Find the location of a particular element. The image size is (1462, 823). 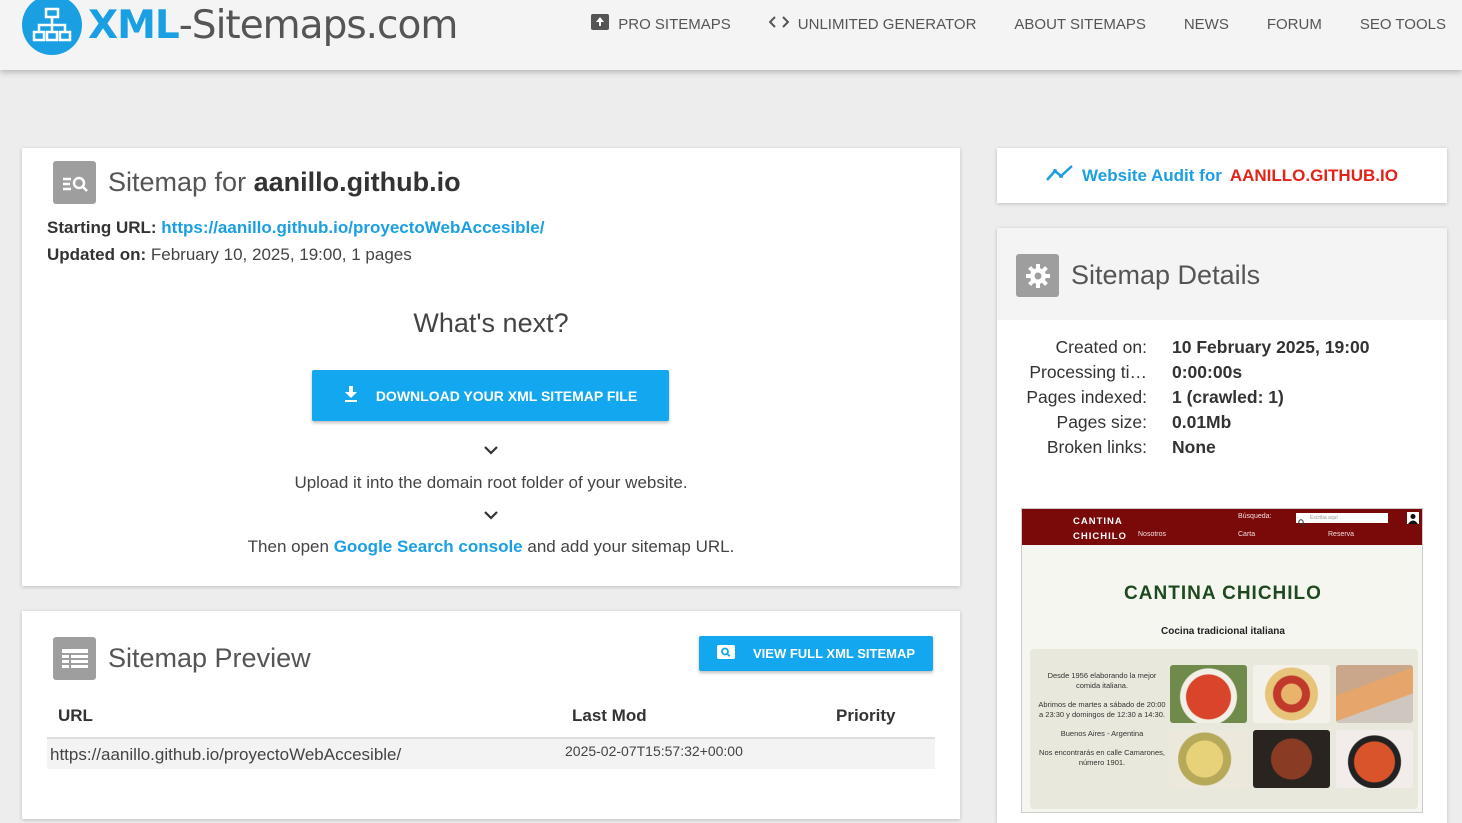

thumb-search-label: Búsqueda: is located at coordinates (1255, 516).